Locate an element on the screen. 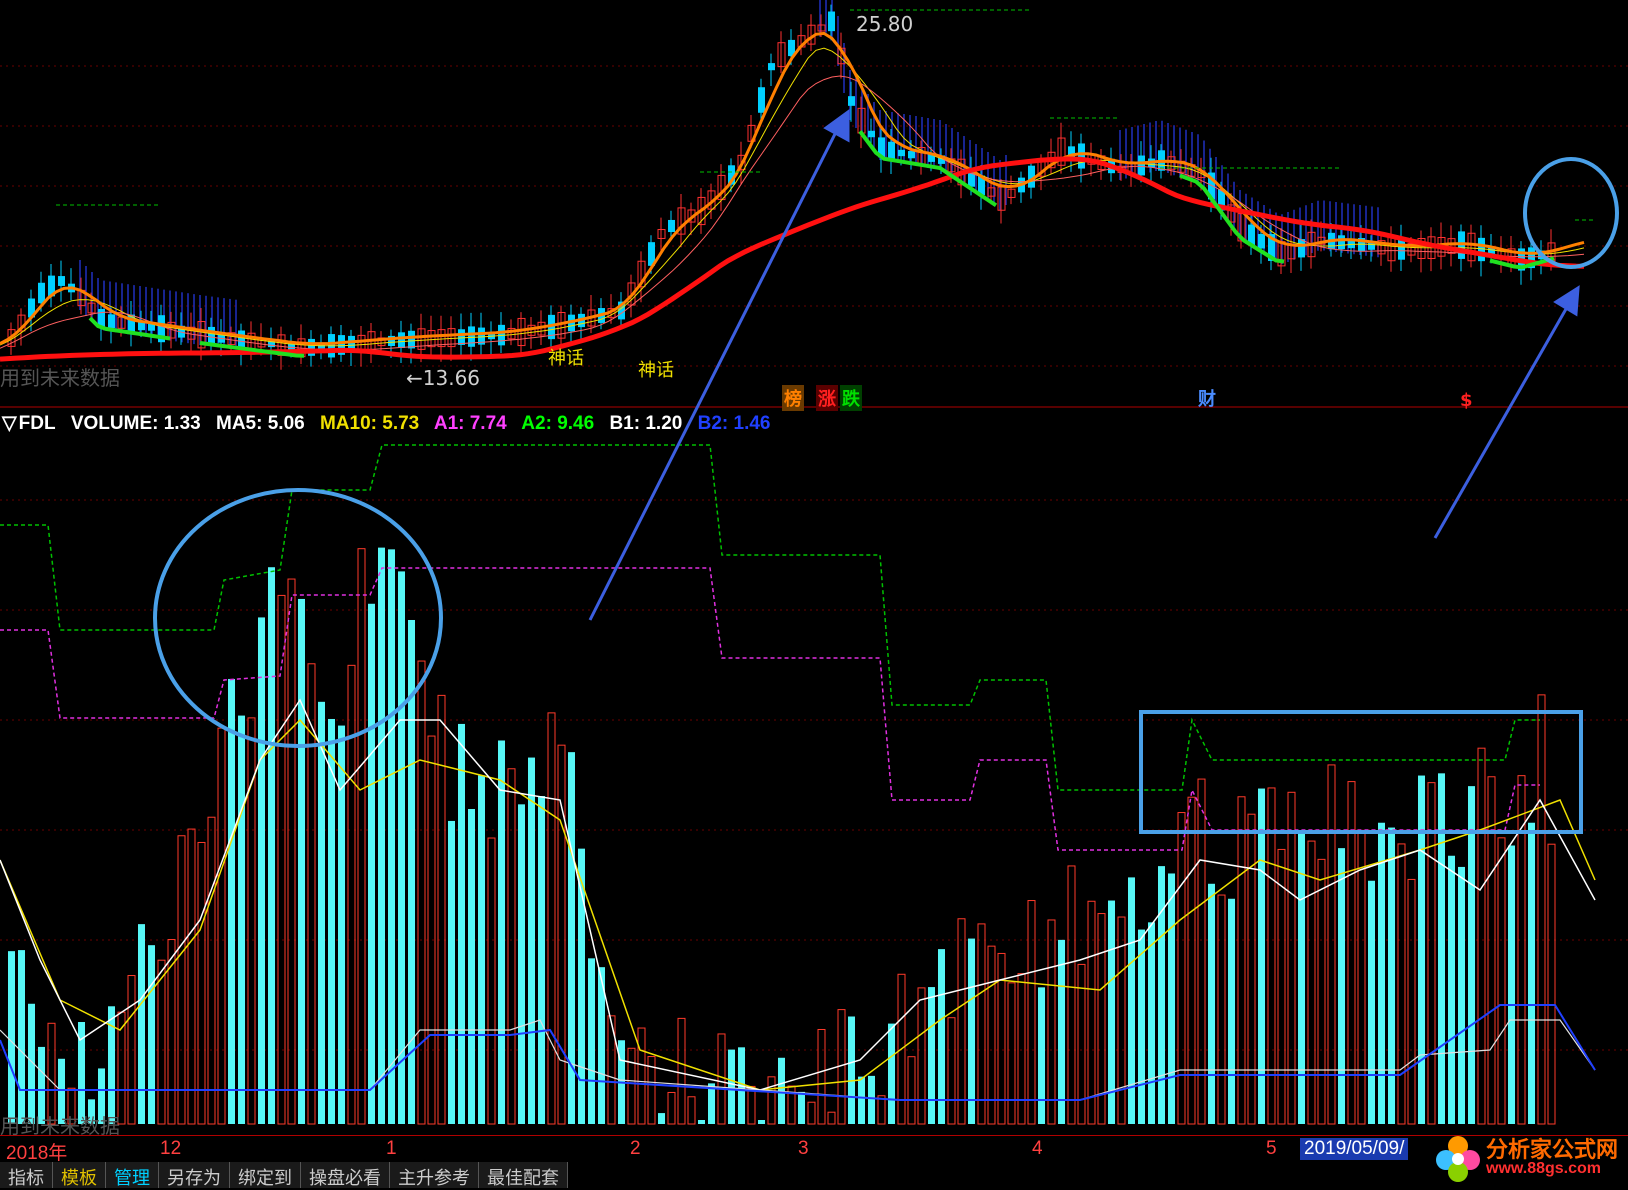 This screenshot has width=1628, height=1190. legend-prefix: ▽ is located at coordinates (9, 423).